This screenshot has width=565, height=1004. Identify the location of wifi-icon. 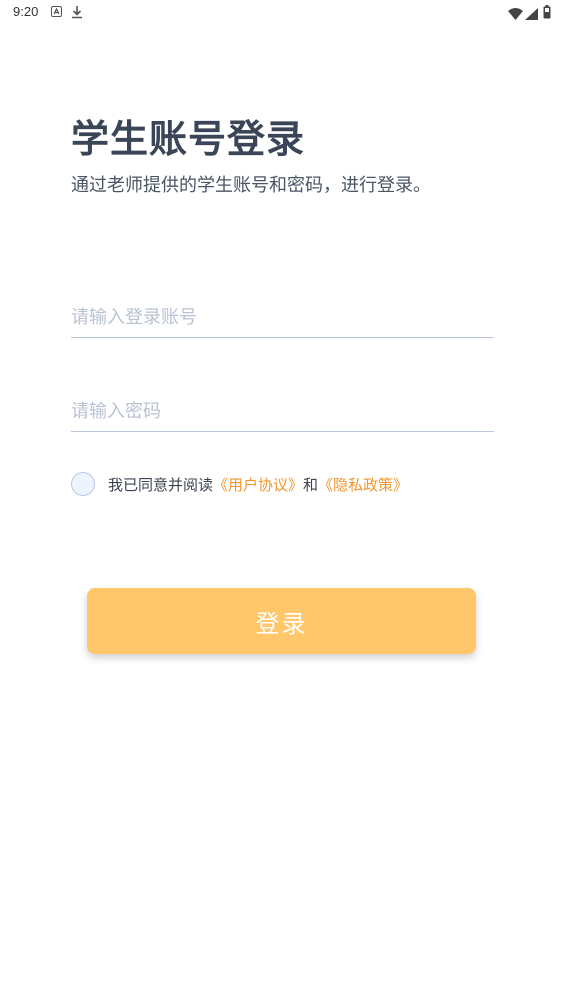
(515, 14).